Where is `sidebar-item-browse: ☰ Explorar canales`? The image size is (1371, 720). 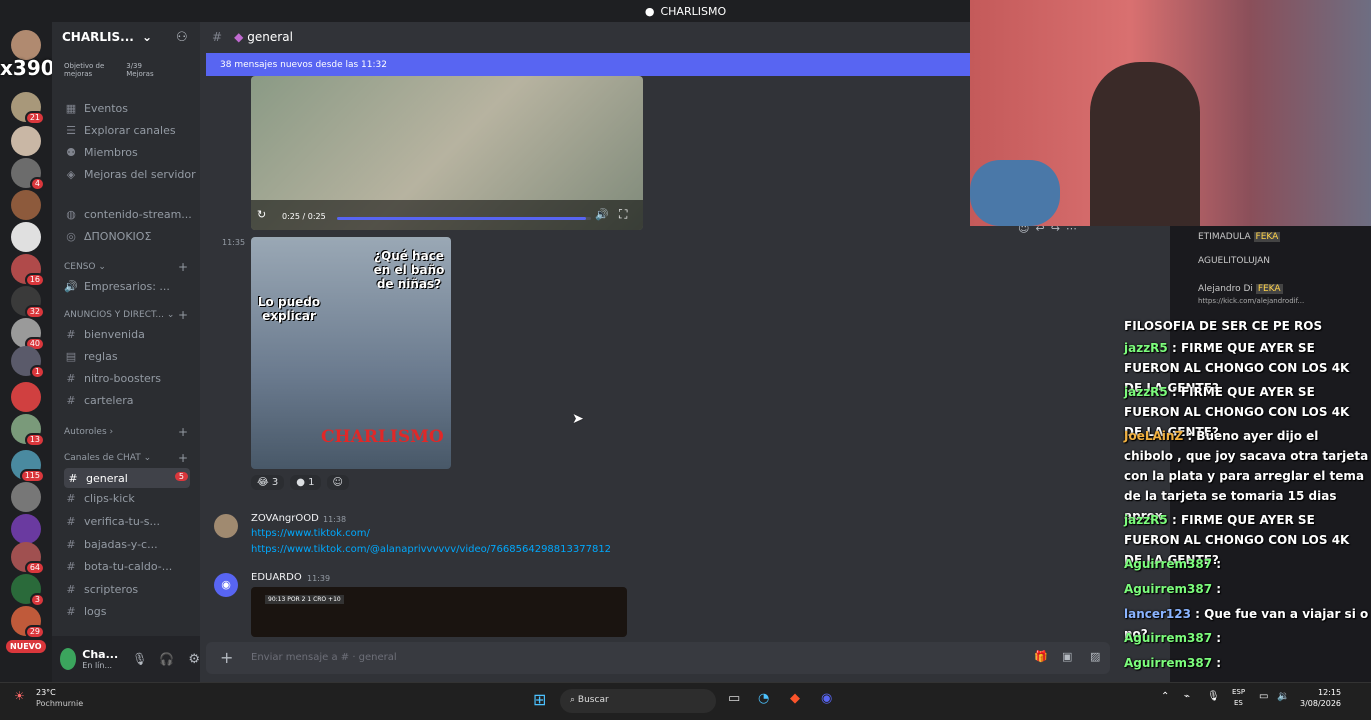
sidebar-item-browse: ☰ Explorar canales is located at coordinates (120, 130).